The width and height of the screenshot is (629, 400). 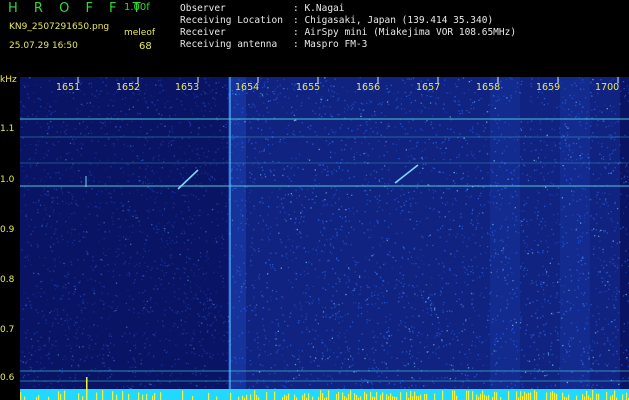 What do you see at coordinates (308, 87) in the screenshot?
I see `x-tick-label: 1655` at bounding box center [308, 87].